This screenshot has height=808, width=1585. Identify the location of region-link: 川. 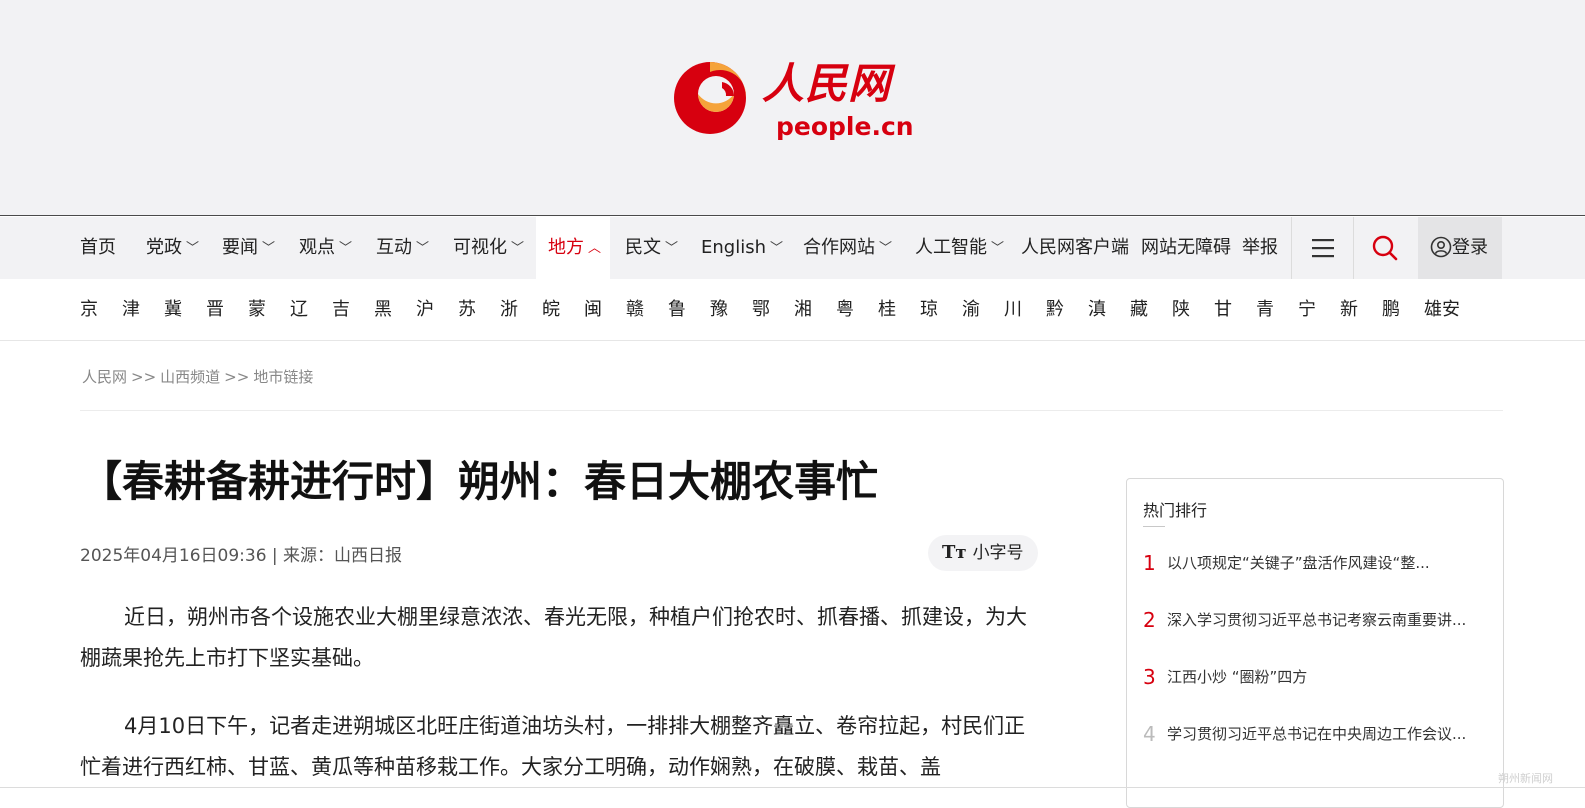
(1013, 310).